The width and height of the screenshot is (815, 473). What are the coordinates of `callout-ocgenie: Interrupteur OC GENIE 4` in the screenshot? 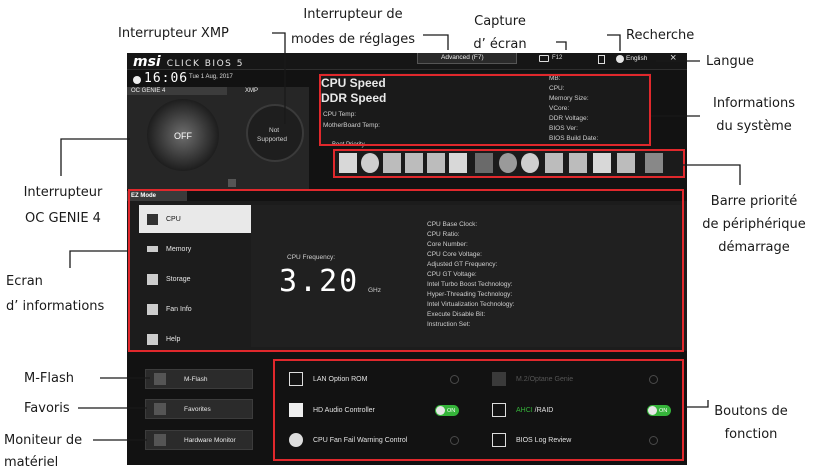 It's located at (63, 205).